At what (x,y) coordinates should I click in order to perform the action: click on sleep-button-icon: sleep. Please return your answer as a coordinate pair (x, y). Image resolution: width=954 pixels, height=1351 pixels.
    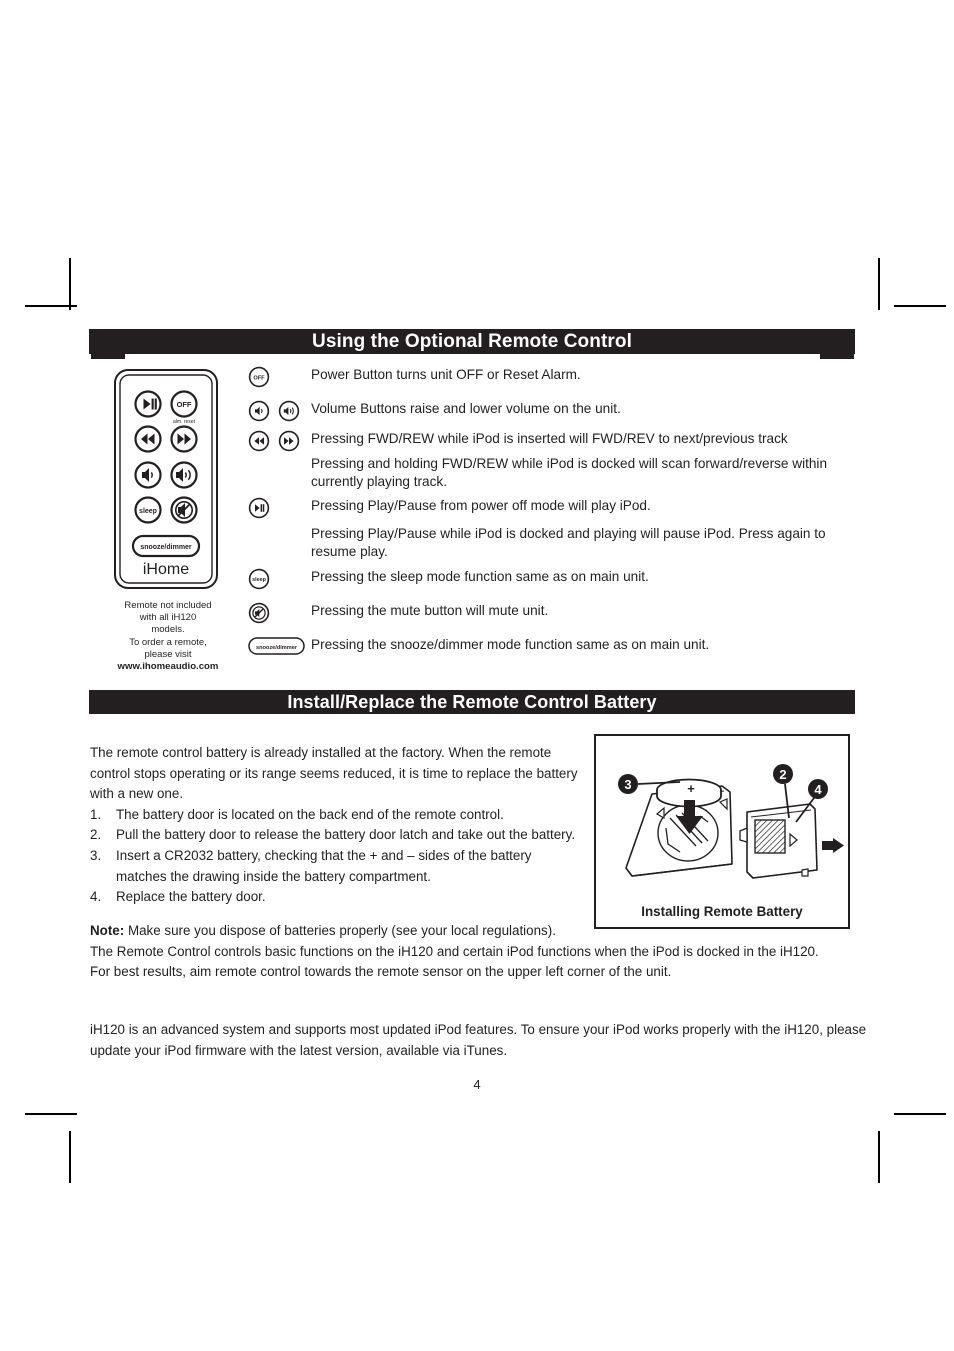
    Looking at the image, I should click on (259, 581).